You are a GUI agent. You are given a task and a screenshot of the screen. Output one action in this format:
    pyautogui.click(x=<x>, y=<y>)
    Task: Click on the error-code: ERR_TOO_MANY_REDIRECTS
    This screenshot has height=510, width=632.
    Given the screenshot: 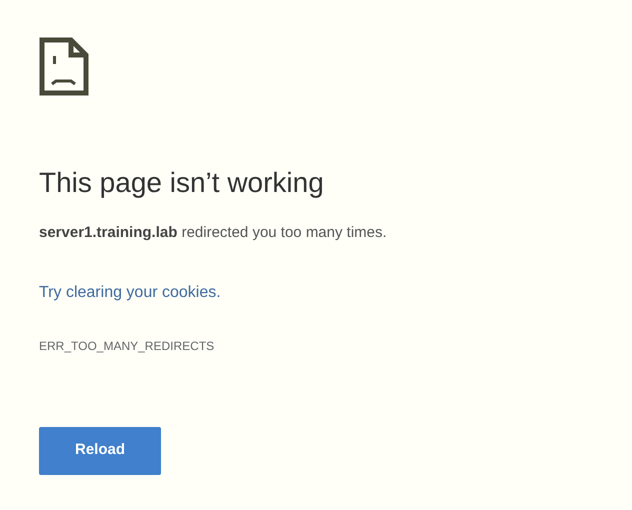 What is the action you would take?
    pyautogui.click(x=127, y=346)
    